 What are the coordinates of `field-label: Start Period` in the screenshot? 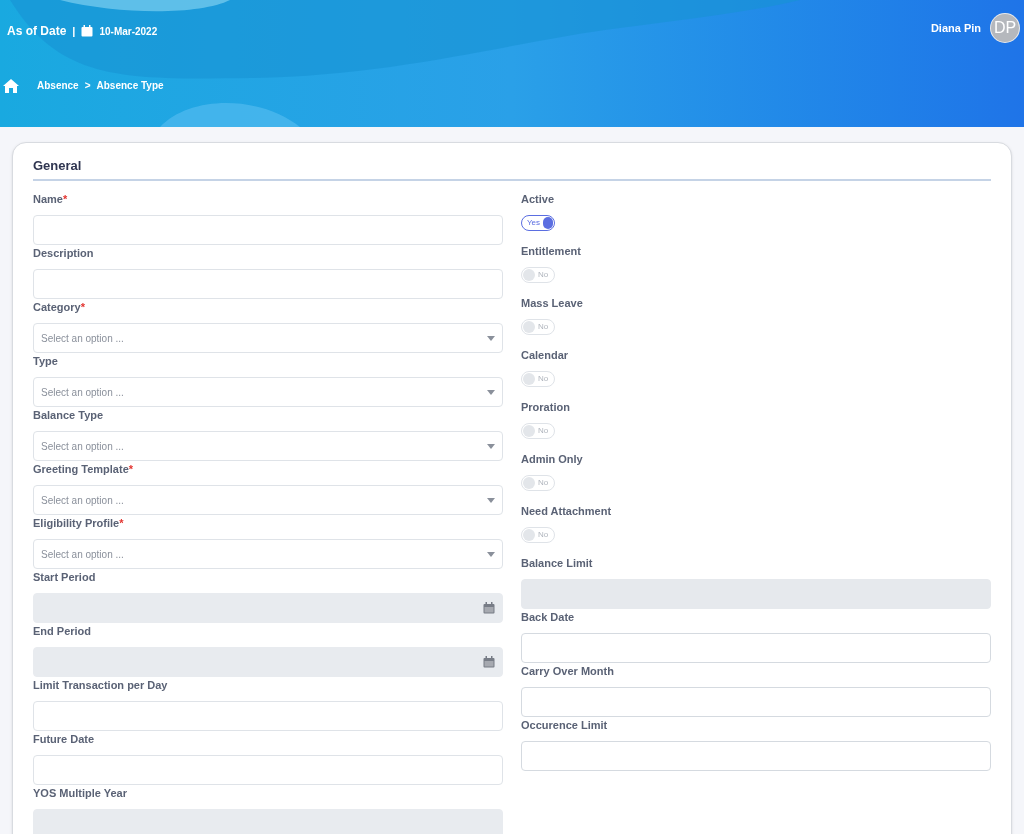 It's located at (64, 577).